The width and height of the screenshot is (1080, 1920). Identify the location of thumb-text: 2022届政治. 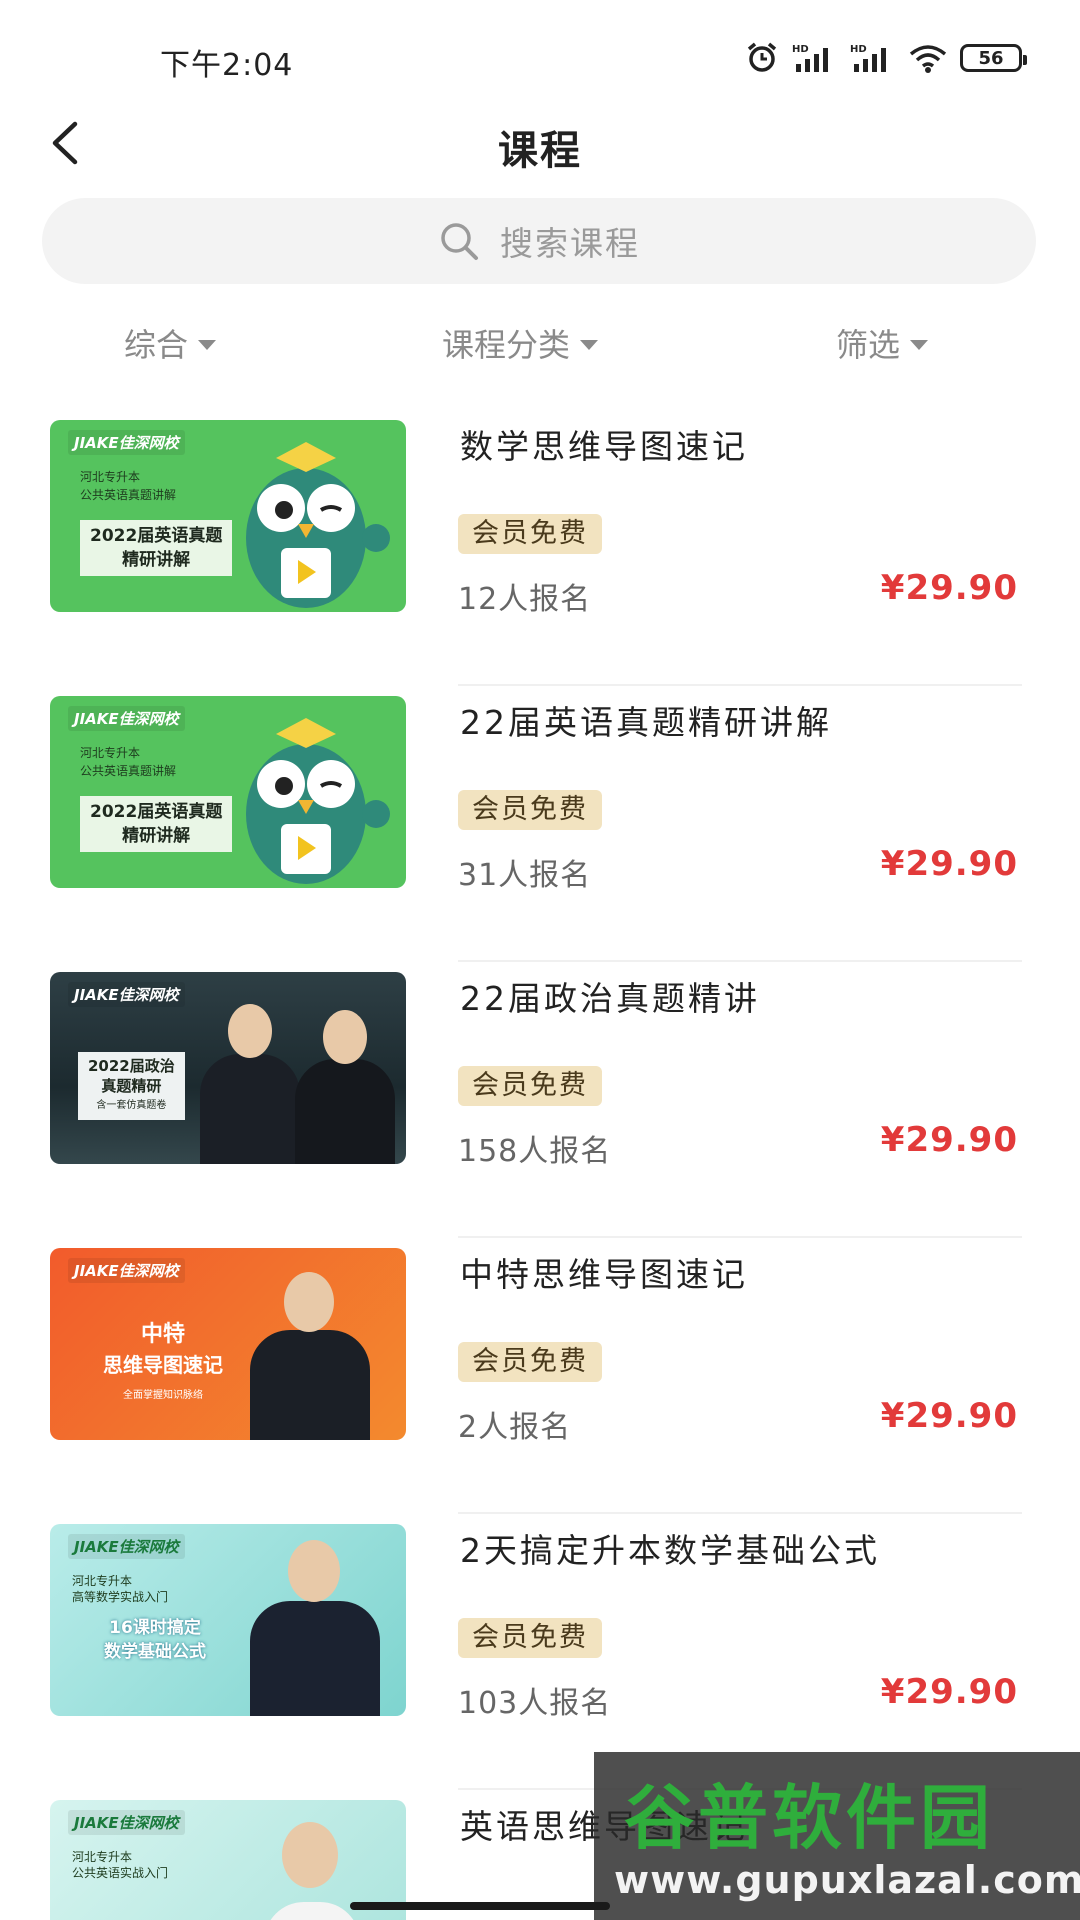
(131, 1066).